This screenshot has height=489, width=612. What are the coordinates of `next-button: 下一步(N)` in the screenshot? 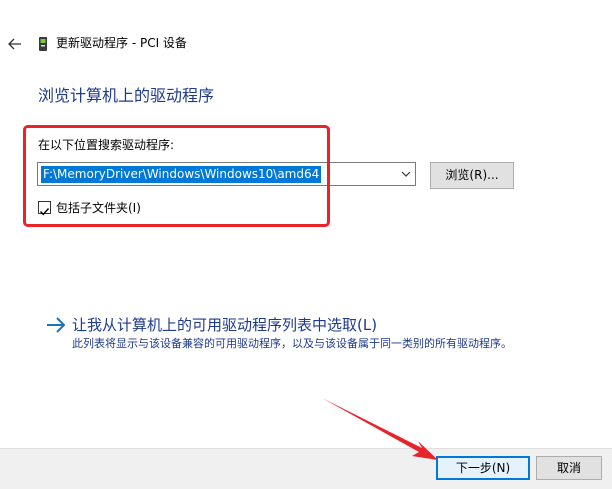 It's located at (483, 468).